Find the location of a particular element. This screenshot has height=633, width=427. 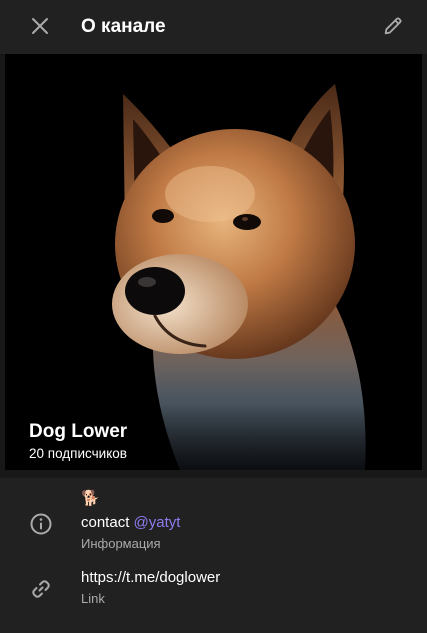

close-icon is located at coordinates (40, 26).